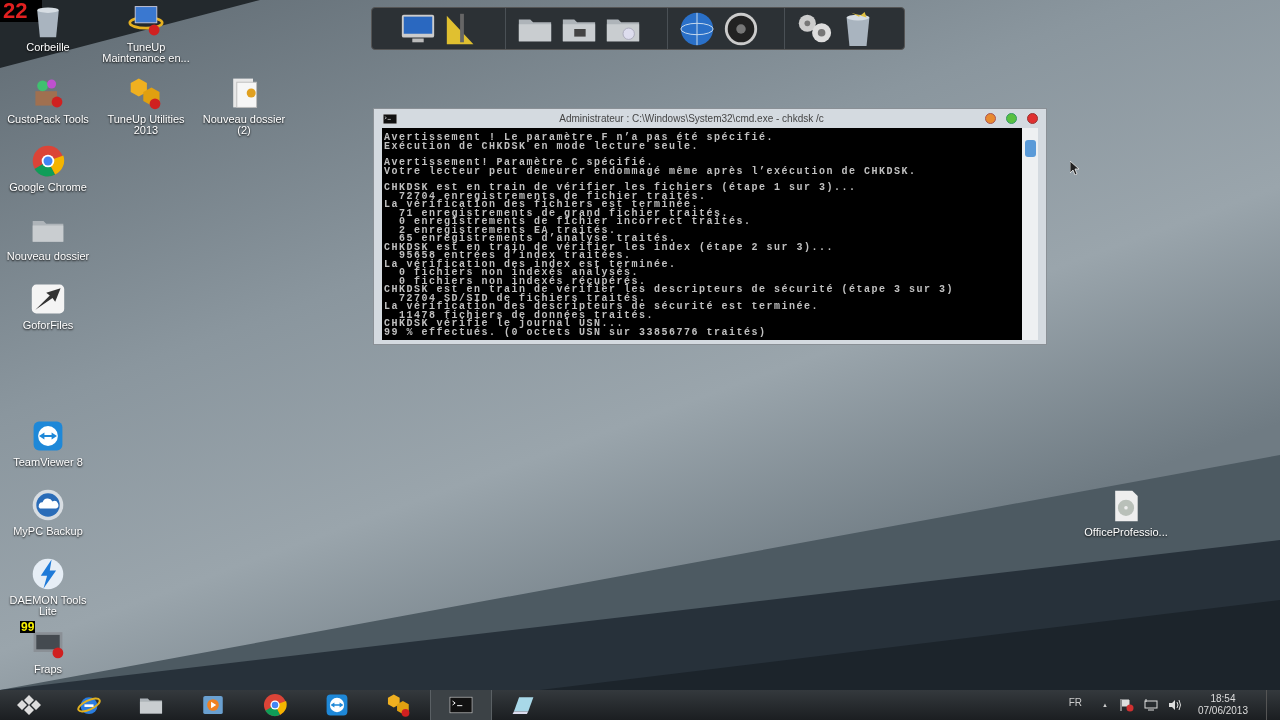 The height and width of the screenshot is (720, 1280). I want to click on network-icon, so click(1150, 705).